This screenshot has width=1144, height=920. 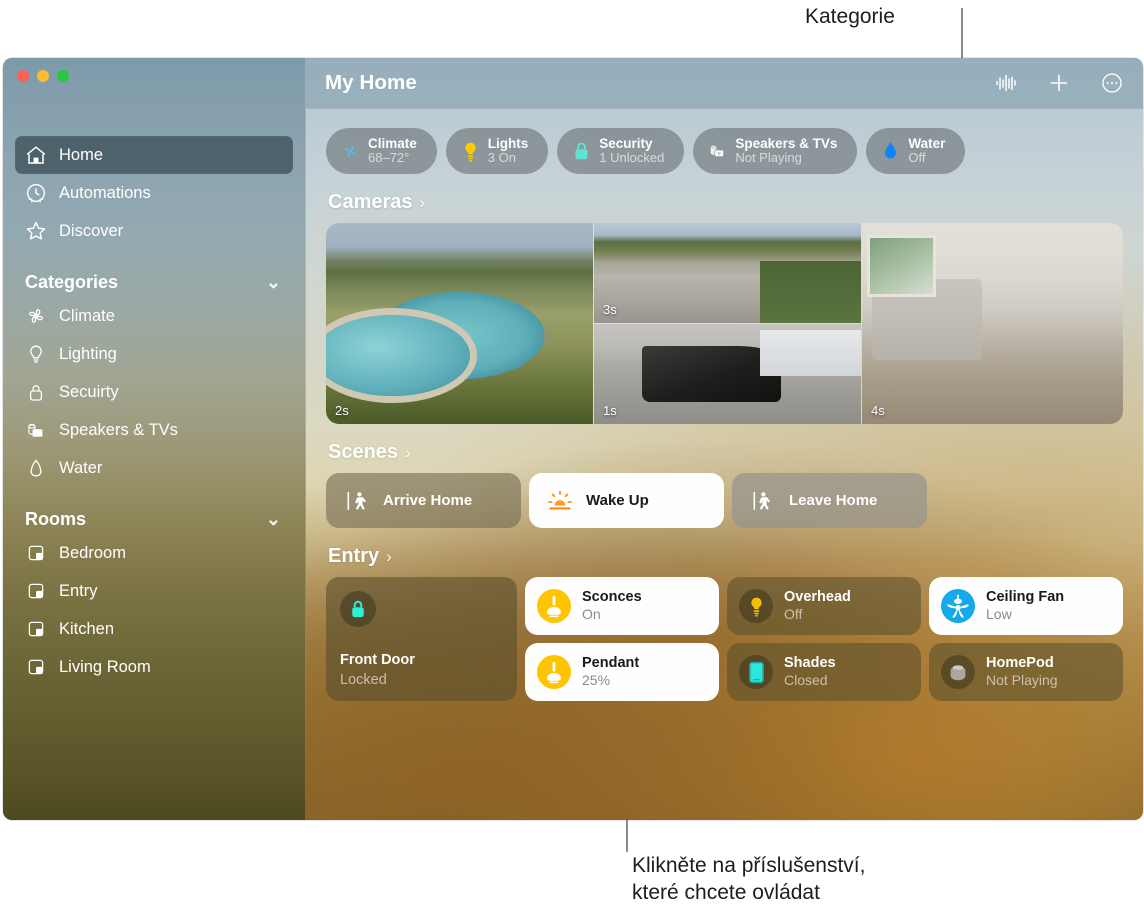 I want to click on sidebar-item-automations: Automations, so click(x=154, y=193).